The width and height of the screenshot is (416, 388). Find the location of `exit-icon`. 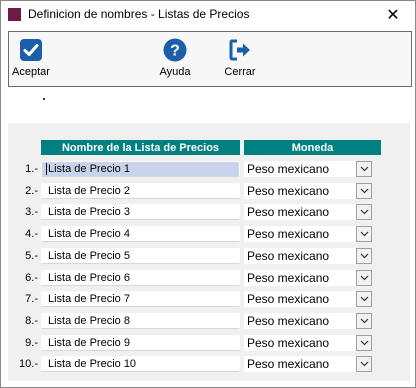

exit-icon is located at coordinates (240, 50).